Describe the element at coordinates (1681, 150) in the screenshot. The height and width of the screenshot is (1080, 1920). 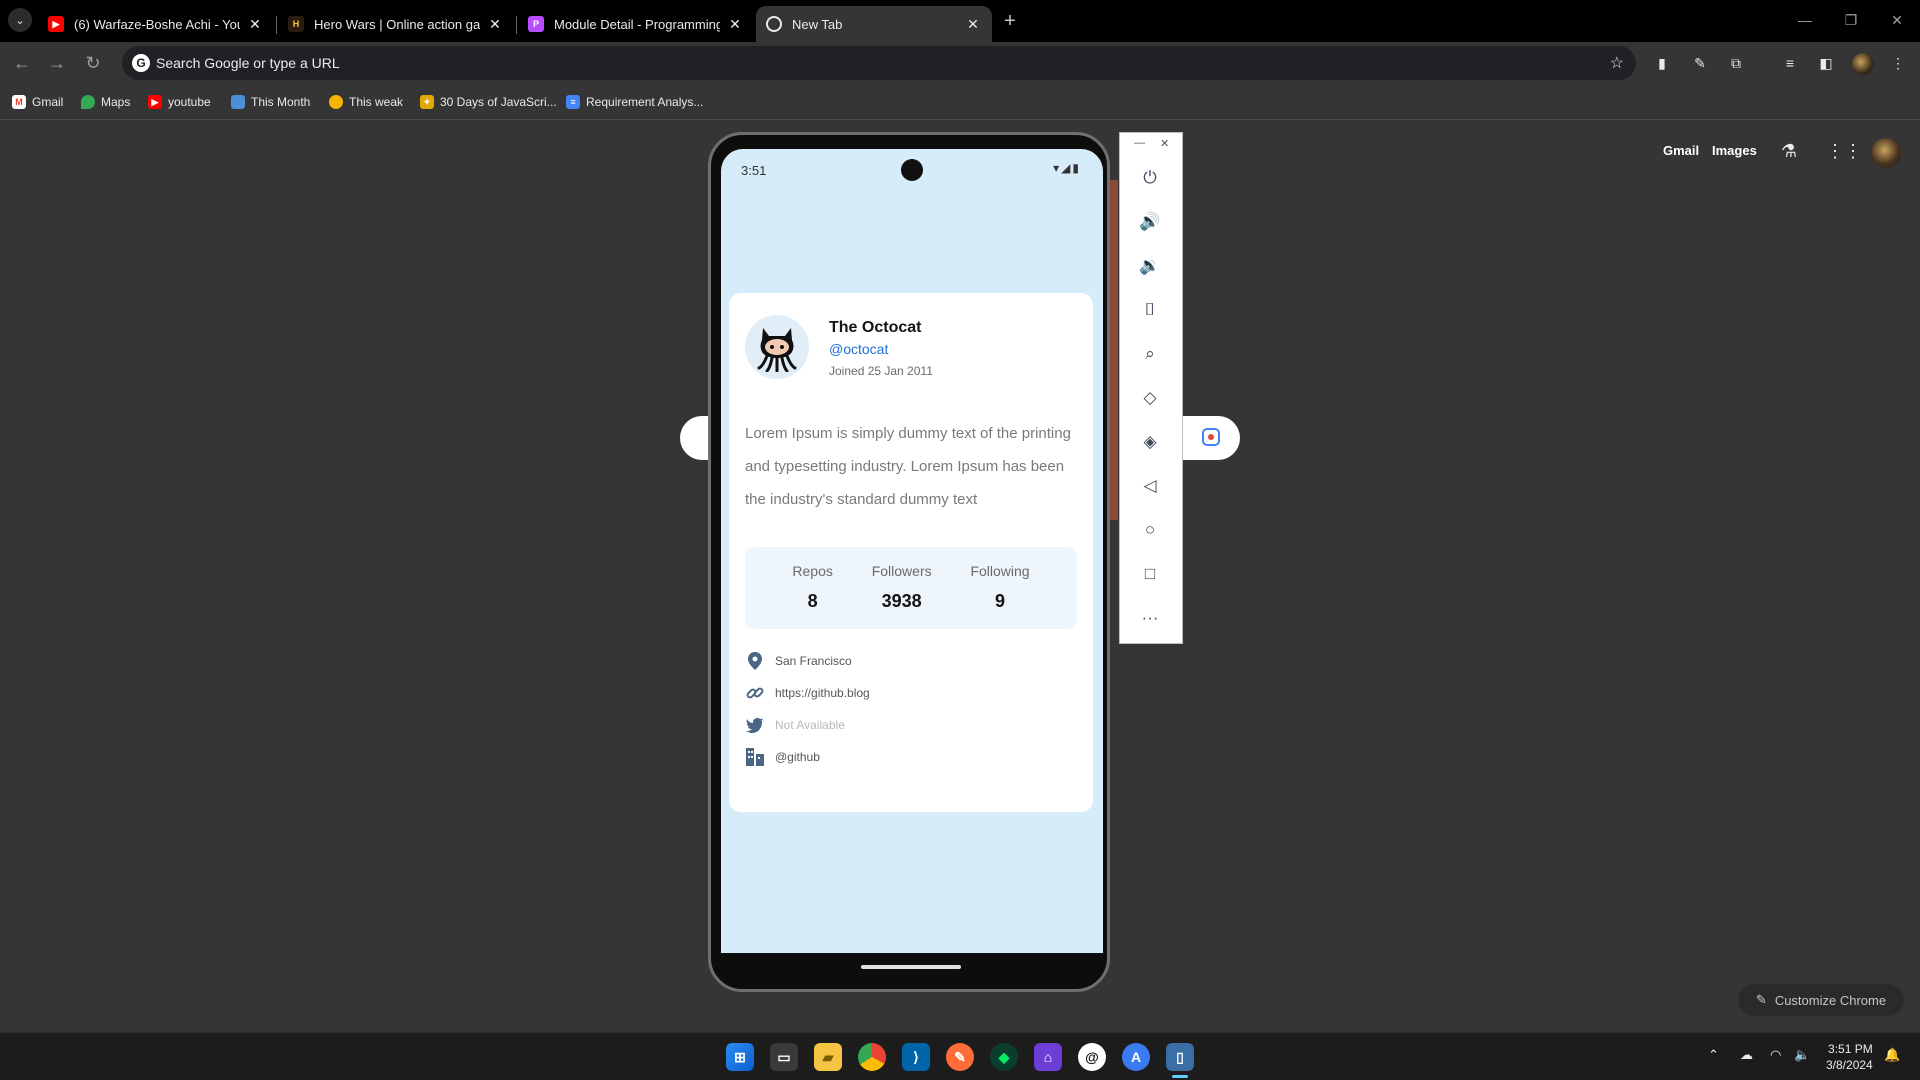
I see `ntp-gmail-link: Gmail` at that location.